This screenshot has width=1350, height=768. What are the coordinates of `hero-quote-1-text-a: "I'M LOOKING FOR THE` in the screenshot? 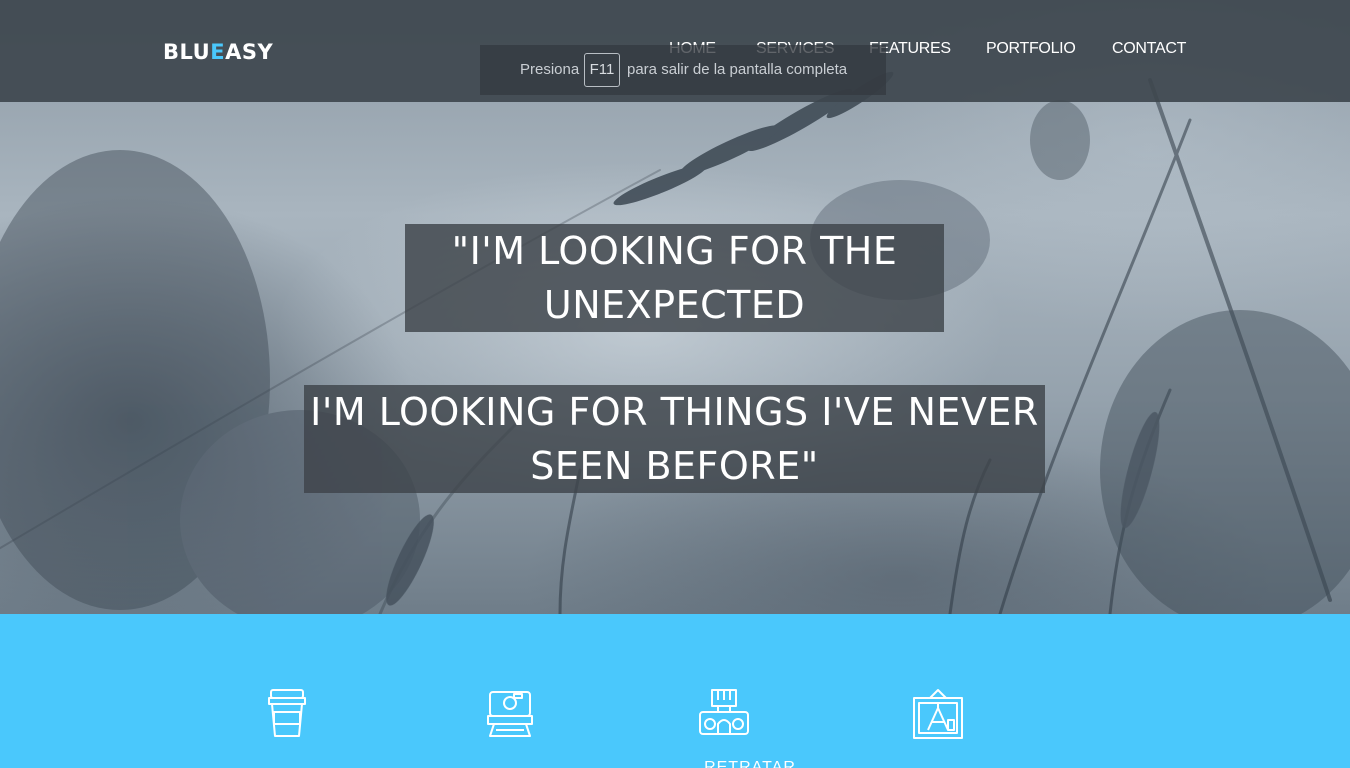 It's located at (674, 251).